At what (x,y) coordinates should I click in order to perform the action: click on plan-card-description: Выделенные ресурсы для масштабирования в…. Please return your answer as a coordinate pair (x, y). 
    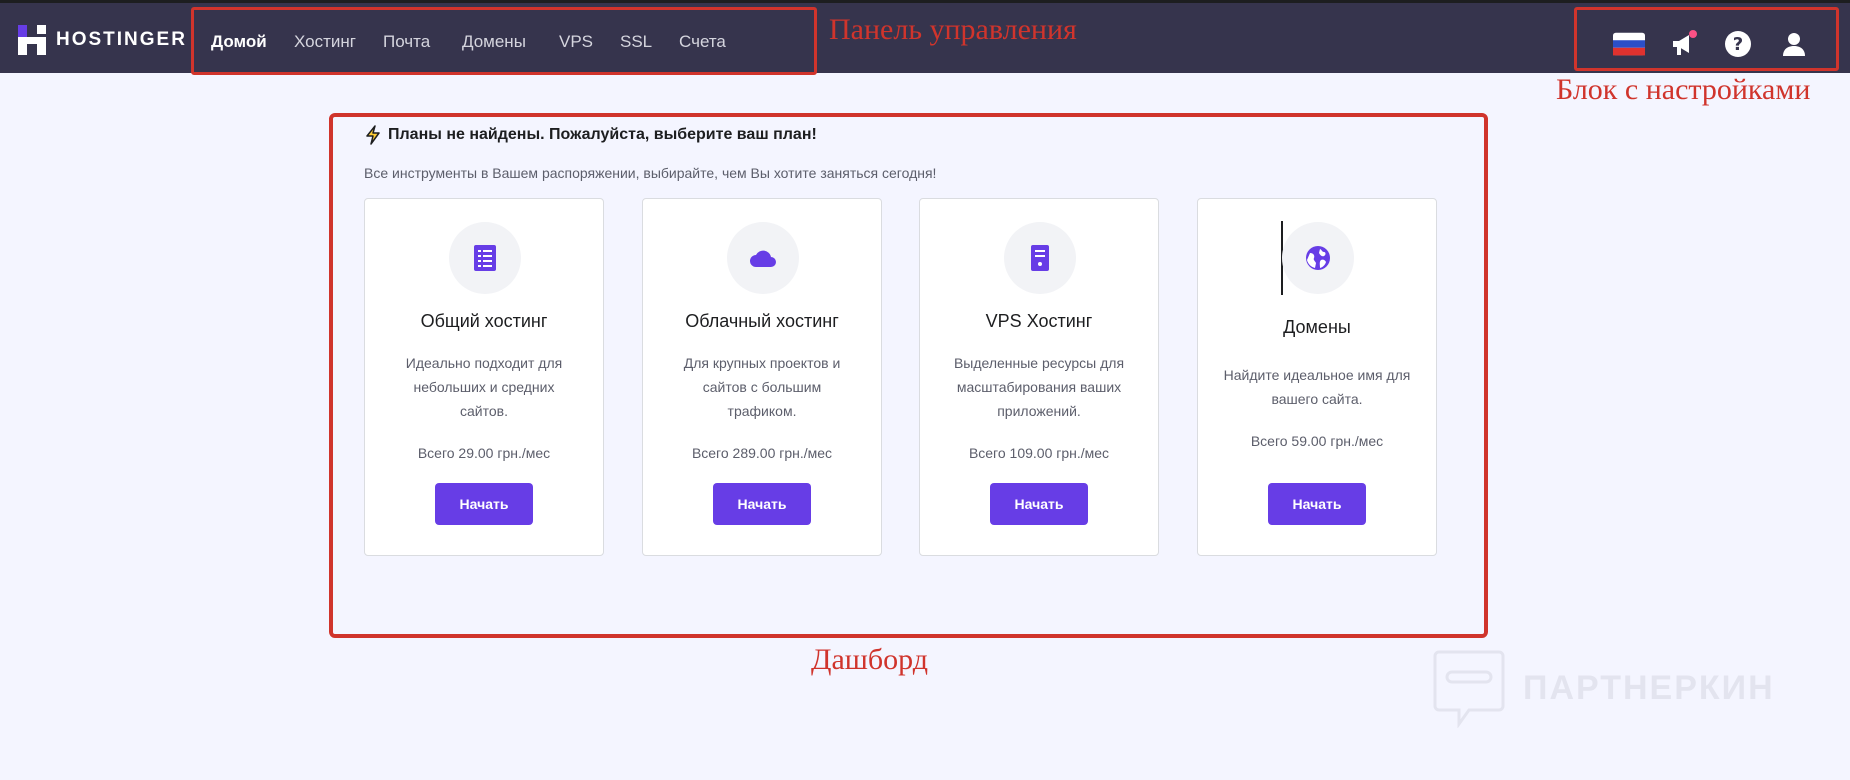
    Looking at the image, I should click on (1039, 387).